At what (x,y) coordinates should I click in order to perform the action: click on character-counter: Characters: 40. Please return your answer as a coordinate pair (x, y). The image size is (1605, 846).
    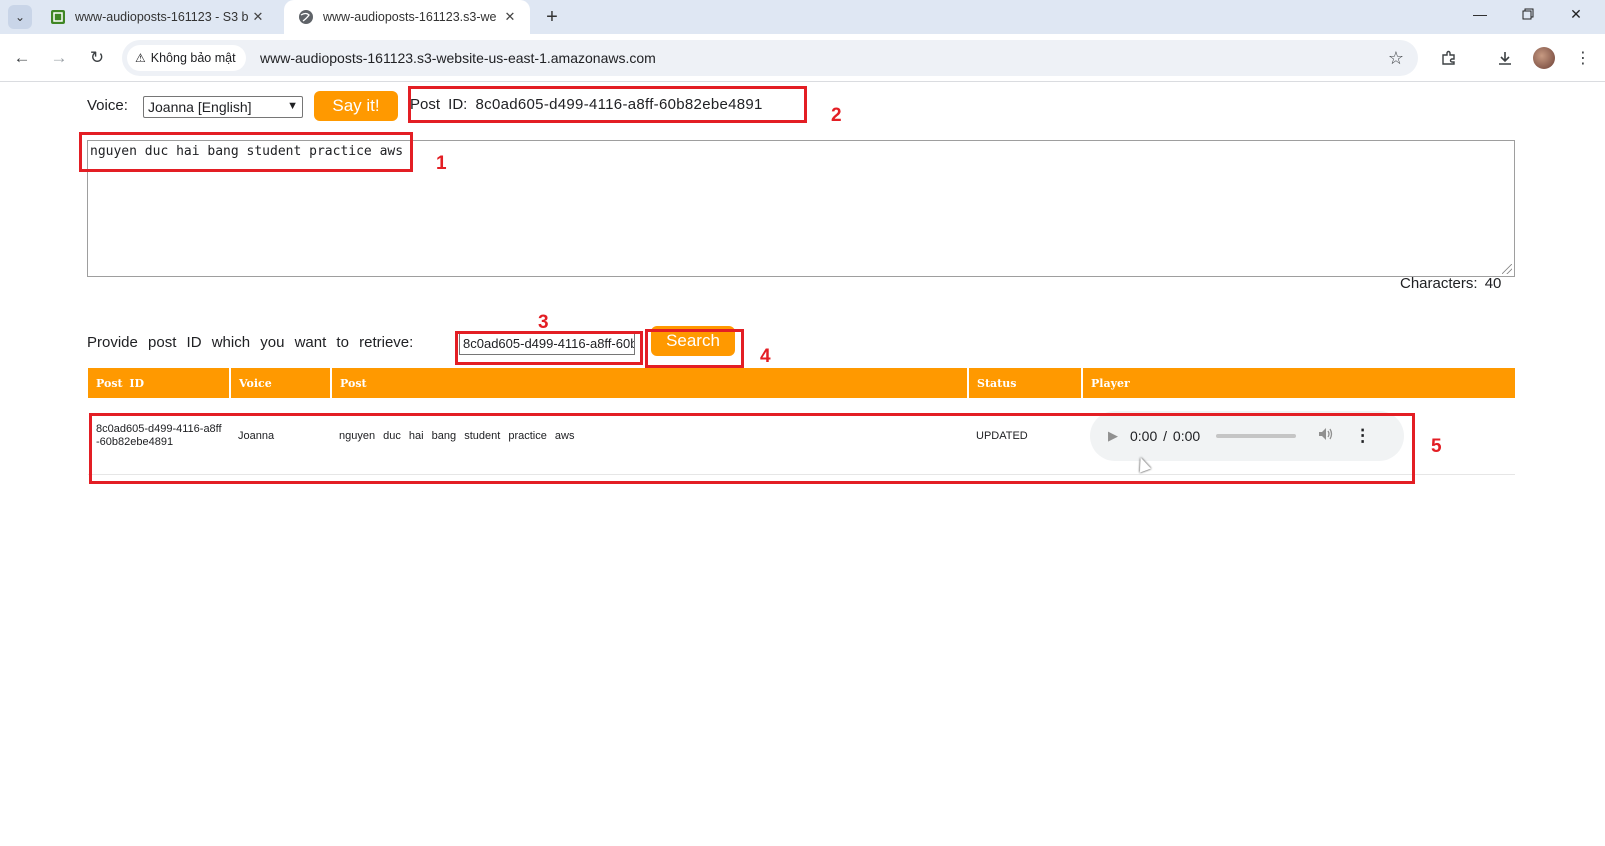
    Looking at the image, I should click on (1450, 283).